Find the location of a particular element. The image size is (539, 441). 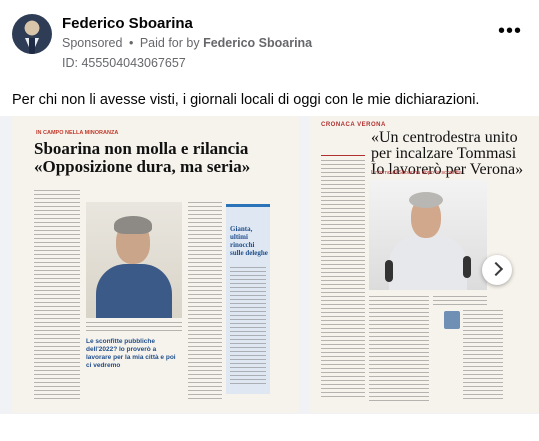

more-options-icon: ••• is located at coordinates (510, 35).